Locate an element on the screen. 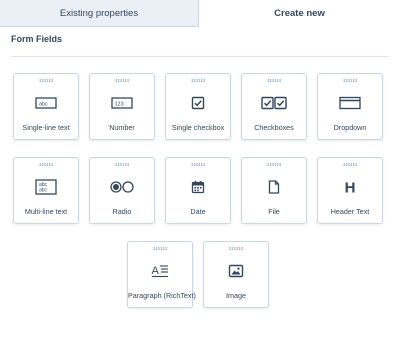  field-label: Header Text is located at coordinates (350, 211).